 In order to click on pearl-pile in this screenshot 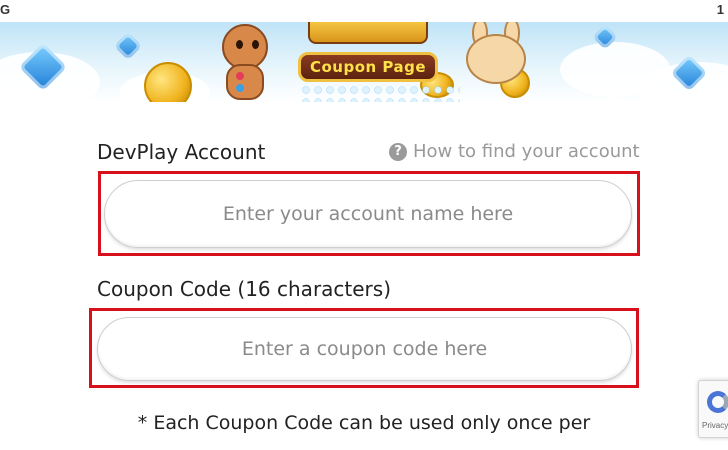, I will do `click(380, 93)`.